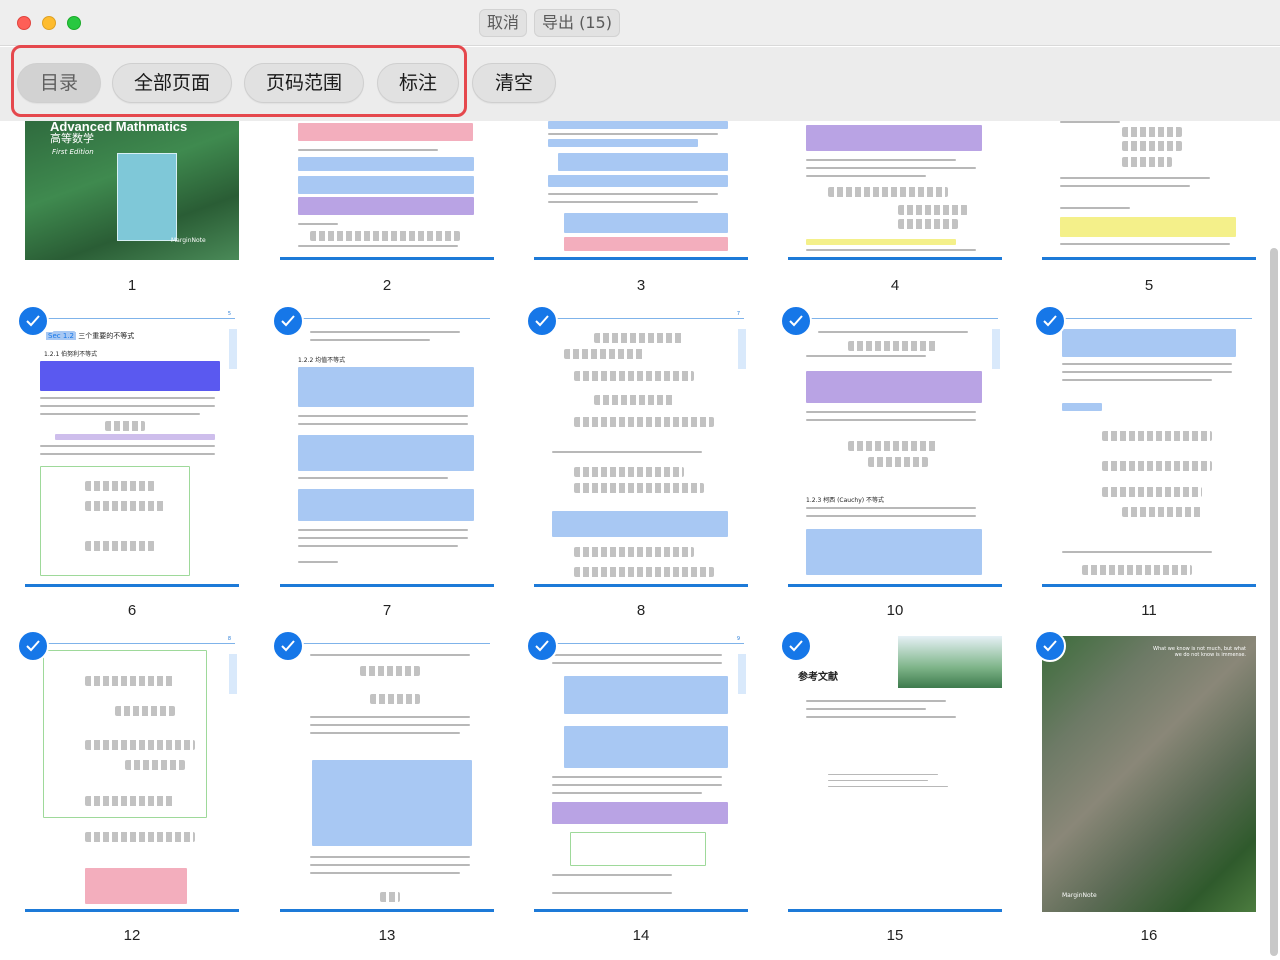  I want to click on title-bar: 取消 导出 (15), so click(640, 23).